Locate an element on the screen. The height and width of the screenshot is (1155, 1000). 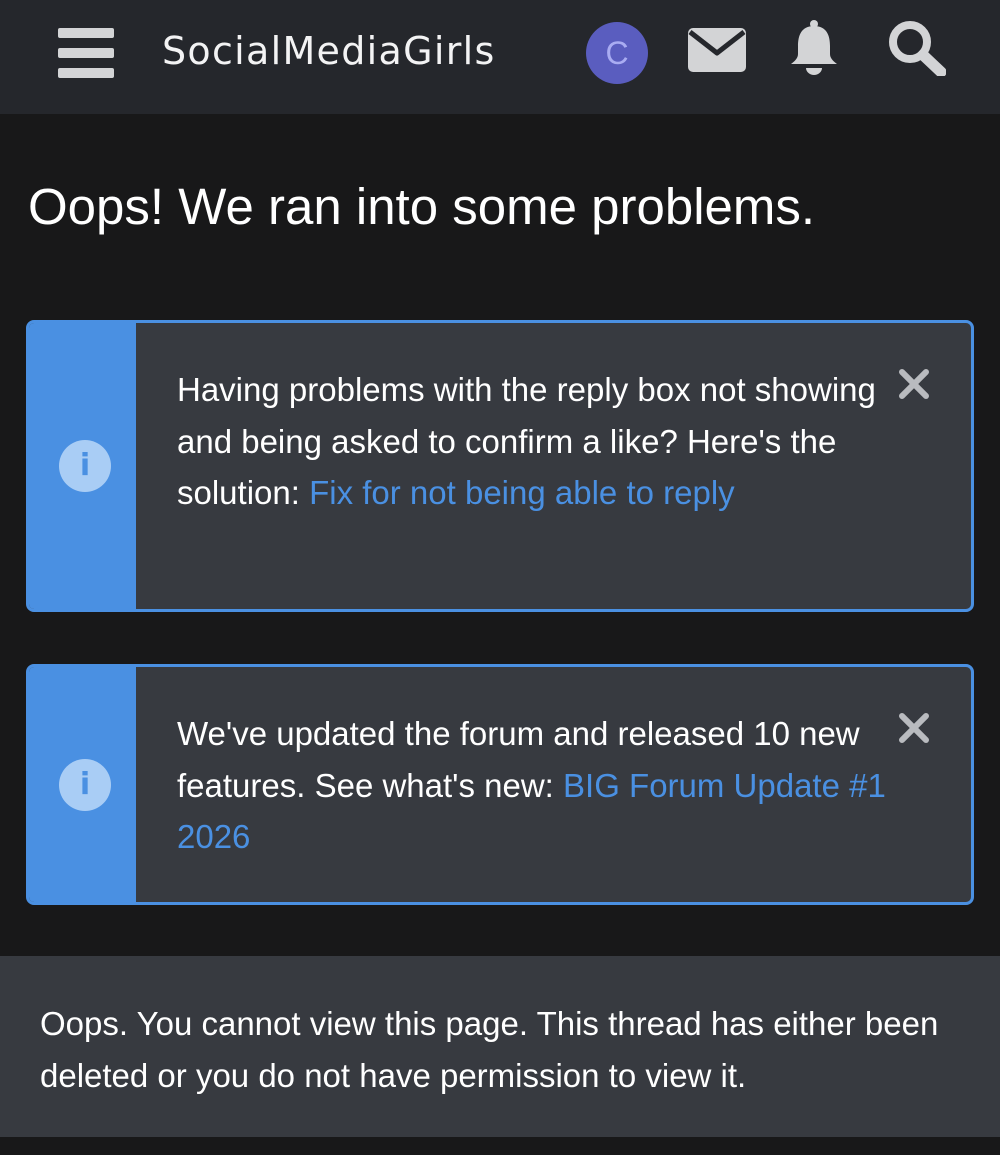
bell-icon is located at coordinates (814, 48).